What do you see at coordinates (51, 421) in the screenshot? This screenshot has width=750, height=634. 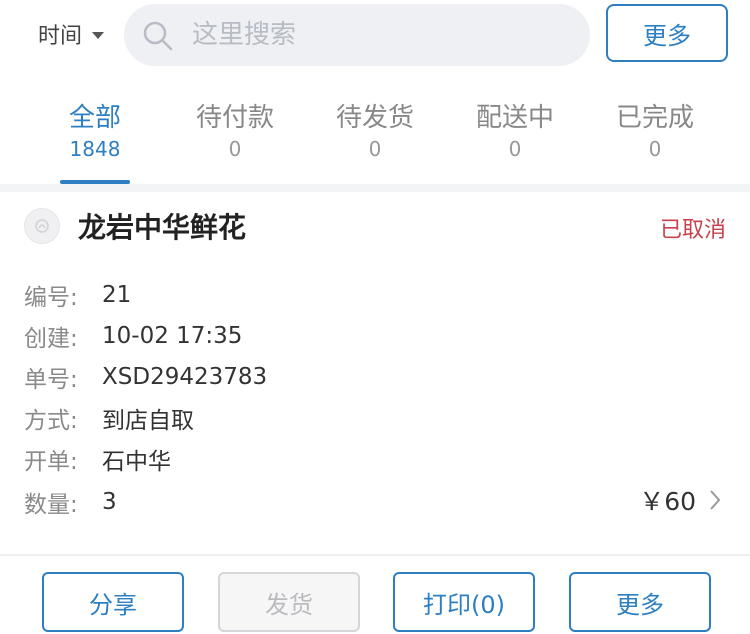 I see `field-key: 方式:` at bounding box center [51, 421].